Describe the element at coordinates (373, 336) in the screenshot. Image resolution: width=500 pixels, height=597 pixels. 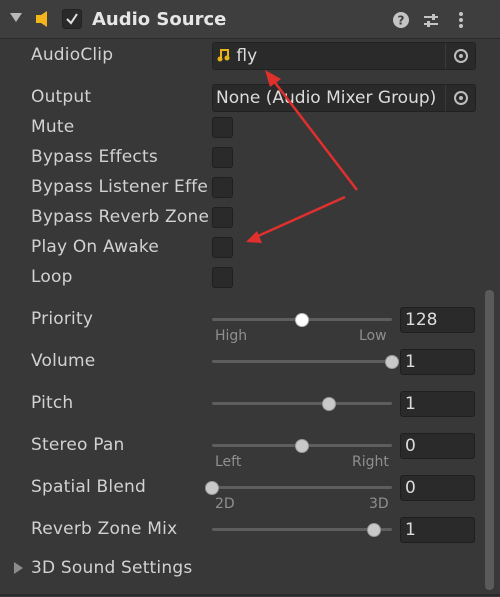
I see `priority-max-label: Low` at that location.